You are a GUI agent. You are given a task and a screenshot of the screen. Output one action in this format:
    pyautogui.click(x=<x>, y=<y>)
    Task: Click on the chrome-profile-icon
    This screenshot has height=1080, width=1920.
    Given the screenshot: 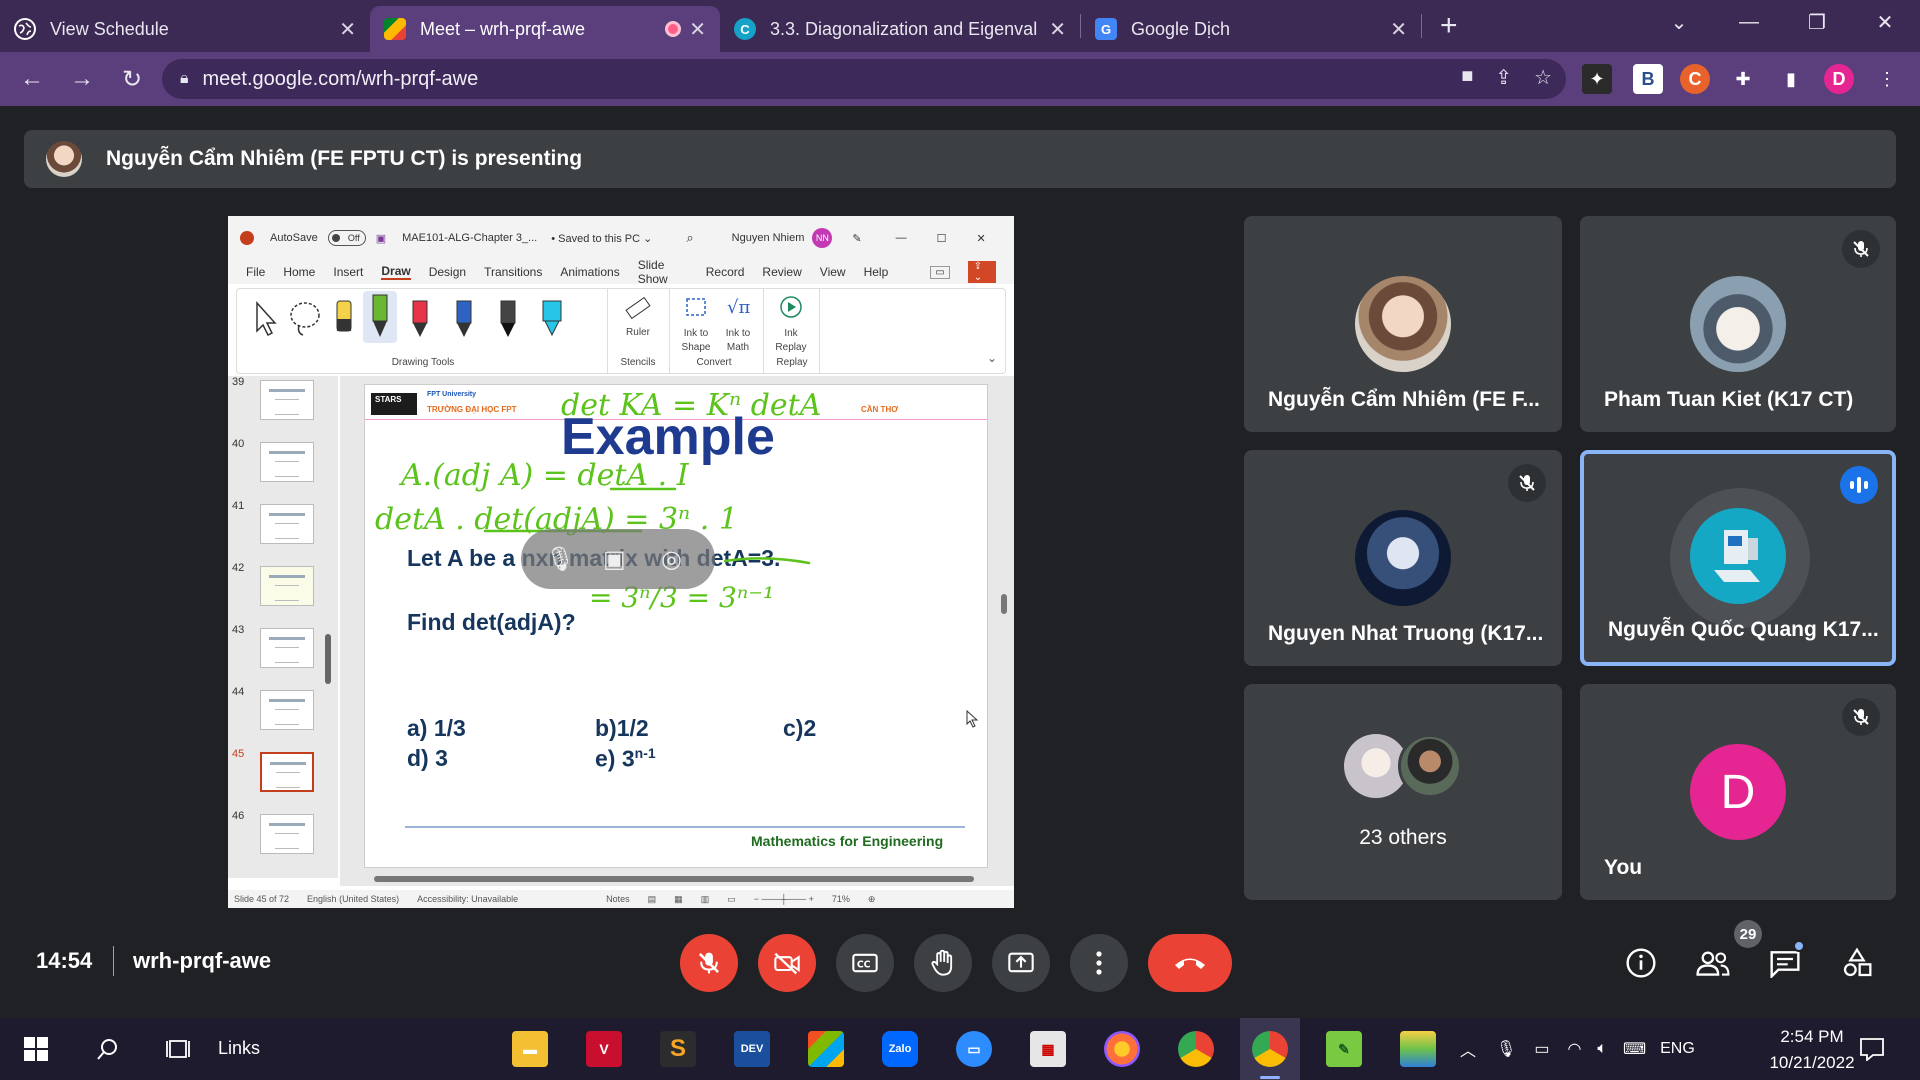 What is the action you would take?
    pyautogui.click(x=1270, y=1049)
    